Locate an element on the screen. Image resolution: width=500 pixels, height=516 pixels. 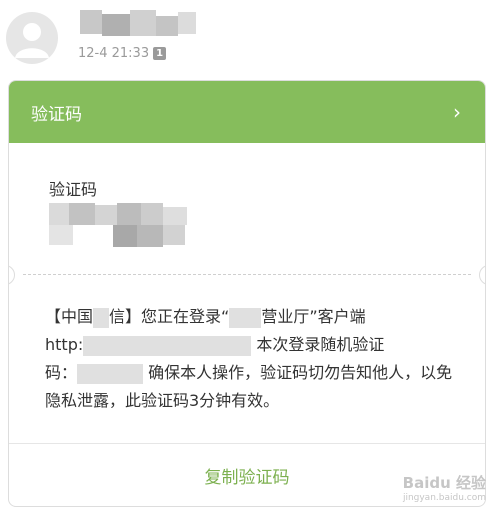
message-timestamp: 12-4 21:33 is located at coordinates (114, 53).